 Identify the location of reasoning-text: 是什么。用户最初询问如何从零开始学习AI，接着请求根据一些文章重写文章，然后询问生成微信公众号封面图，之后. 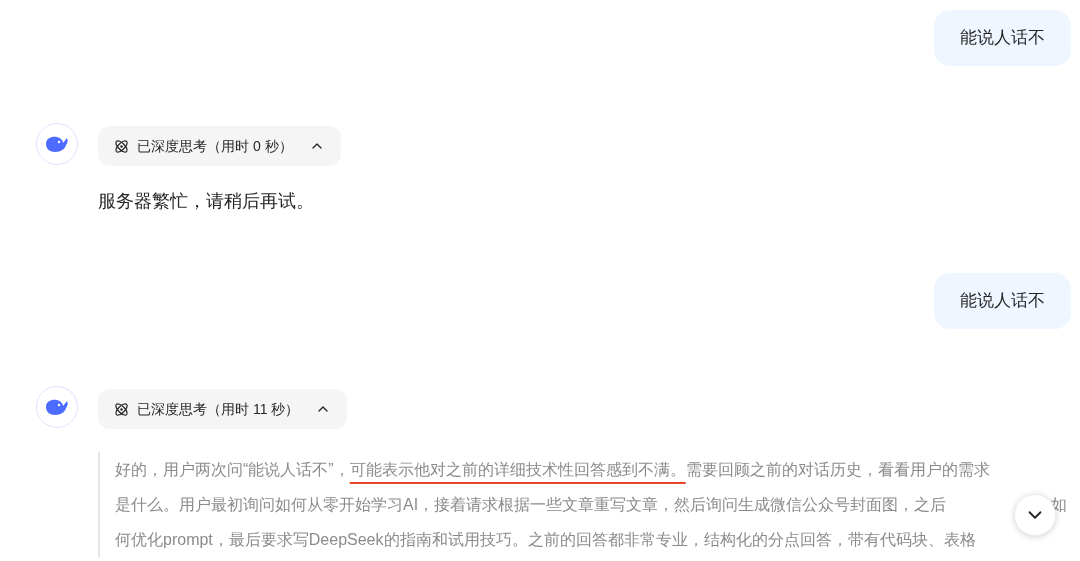
(531, 505).